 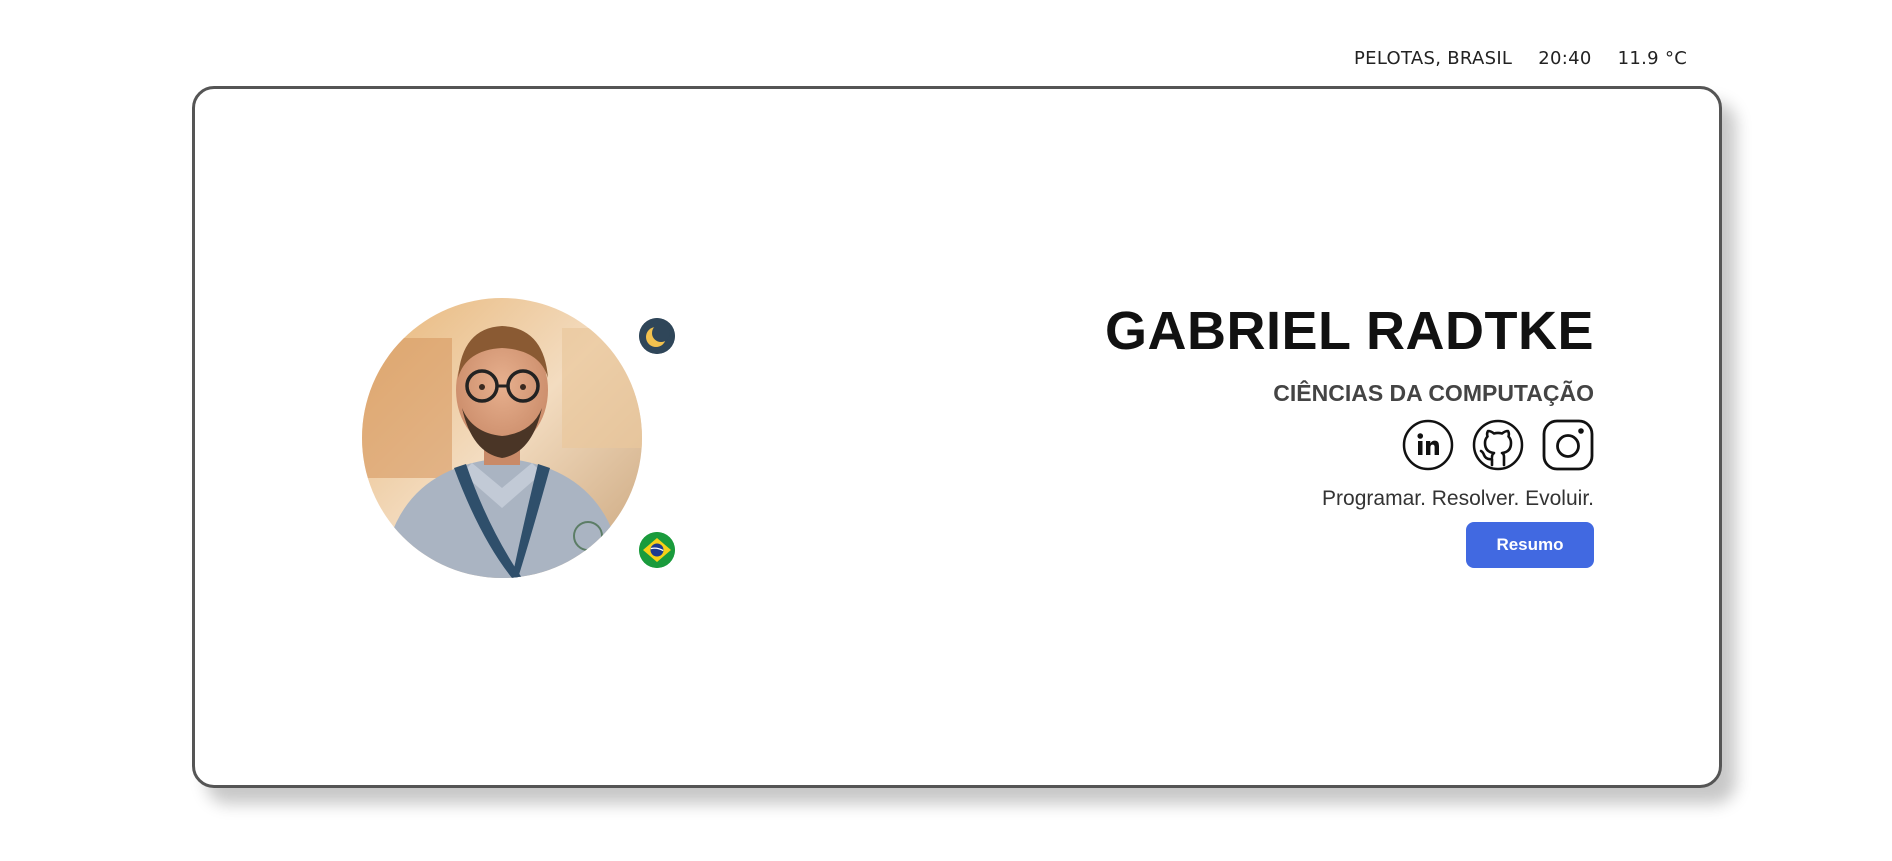 I want to click on moon-icon, so click(x=657, y=336).